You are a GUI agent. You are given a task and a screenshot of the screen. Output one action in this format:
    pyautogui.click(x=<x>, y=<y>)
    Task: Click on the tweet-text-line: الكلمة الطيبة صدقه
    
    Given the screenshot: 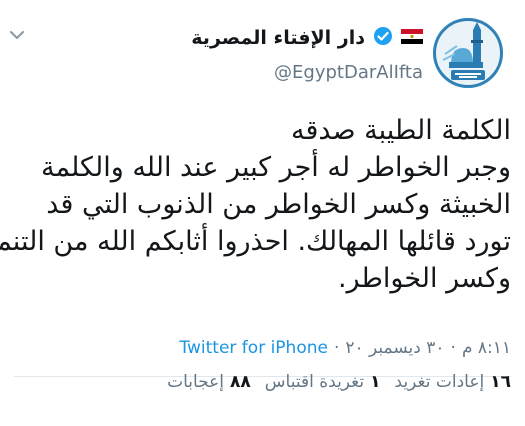 What is the action you would take?
    pyautogui.click(x=401, y=130)
    